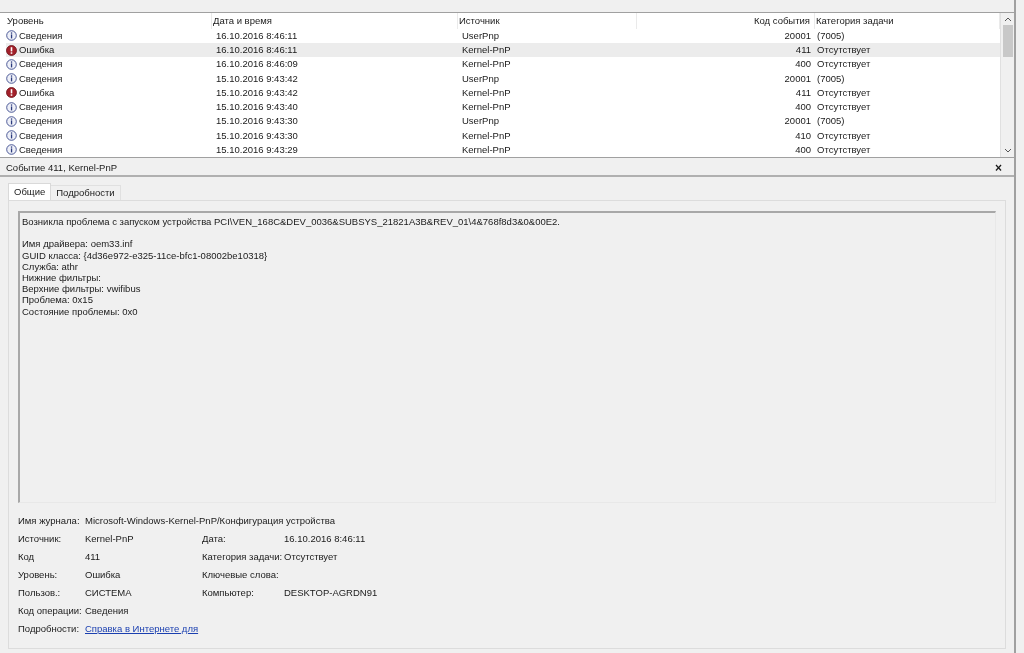 The image size is (1024, 653). What do you see at coordinates (40, 592) in the screenshot?
I see `field-label: Пользов.:` at bounding box center [40, 592].